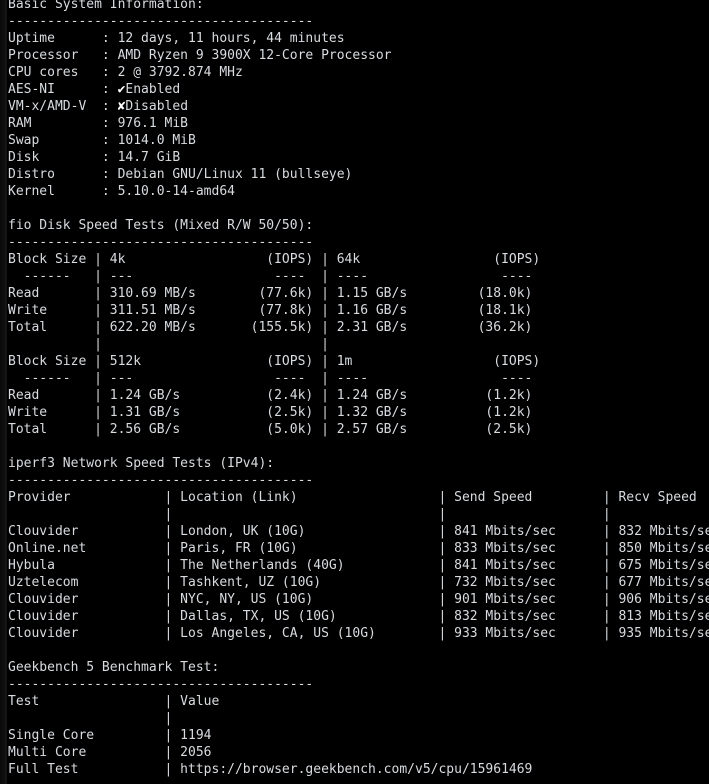 This screenshot has width=709, height=784. I want to click on terminal-left-edge-artifact, so click(3, 392).